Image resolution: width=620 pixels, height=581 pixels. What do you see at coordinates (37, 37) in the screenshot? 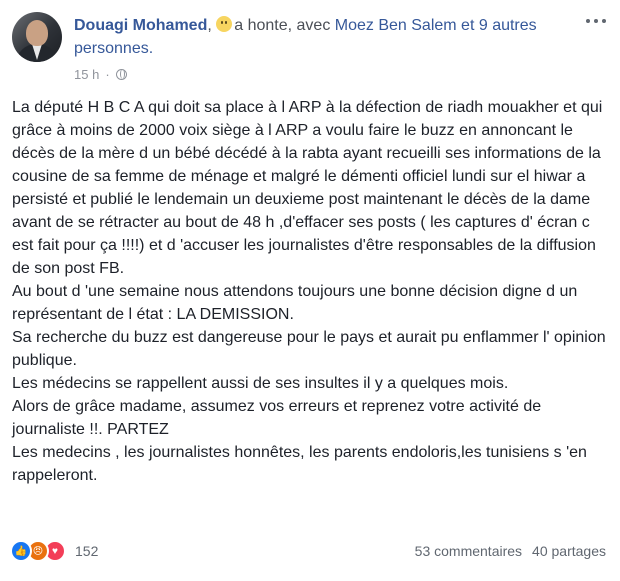
I see `avatar` at bounding box center [37, 37].